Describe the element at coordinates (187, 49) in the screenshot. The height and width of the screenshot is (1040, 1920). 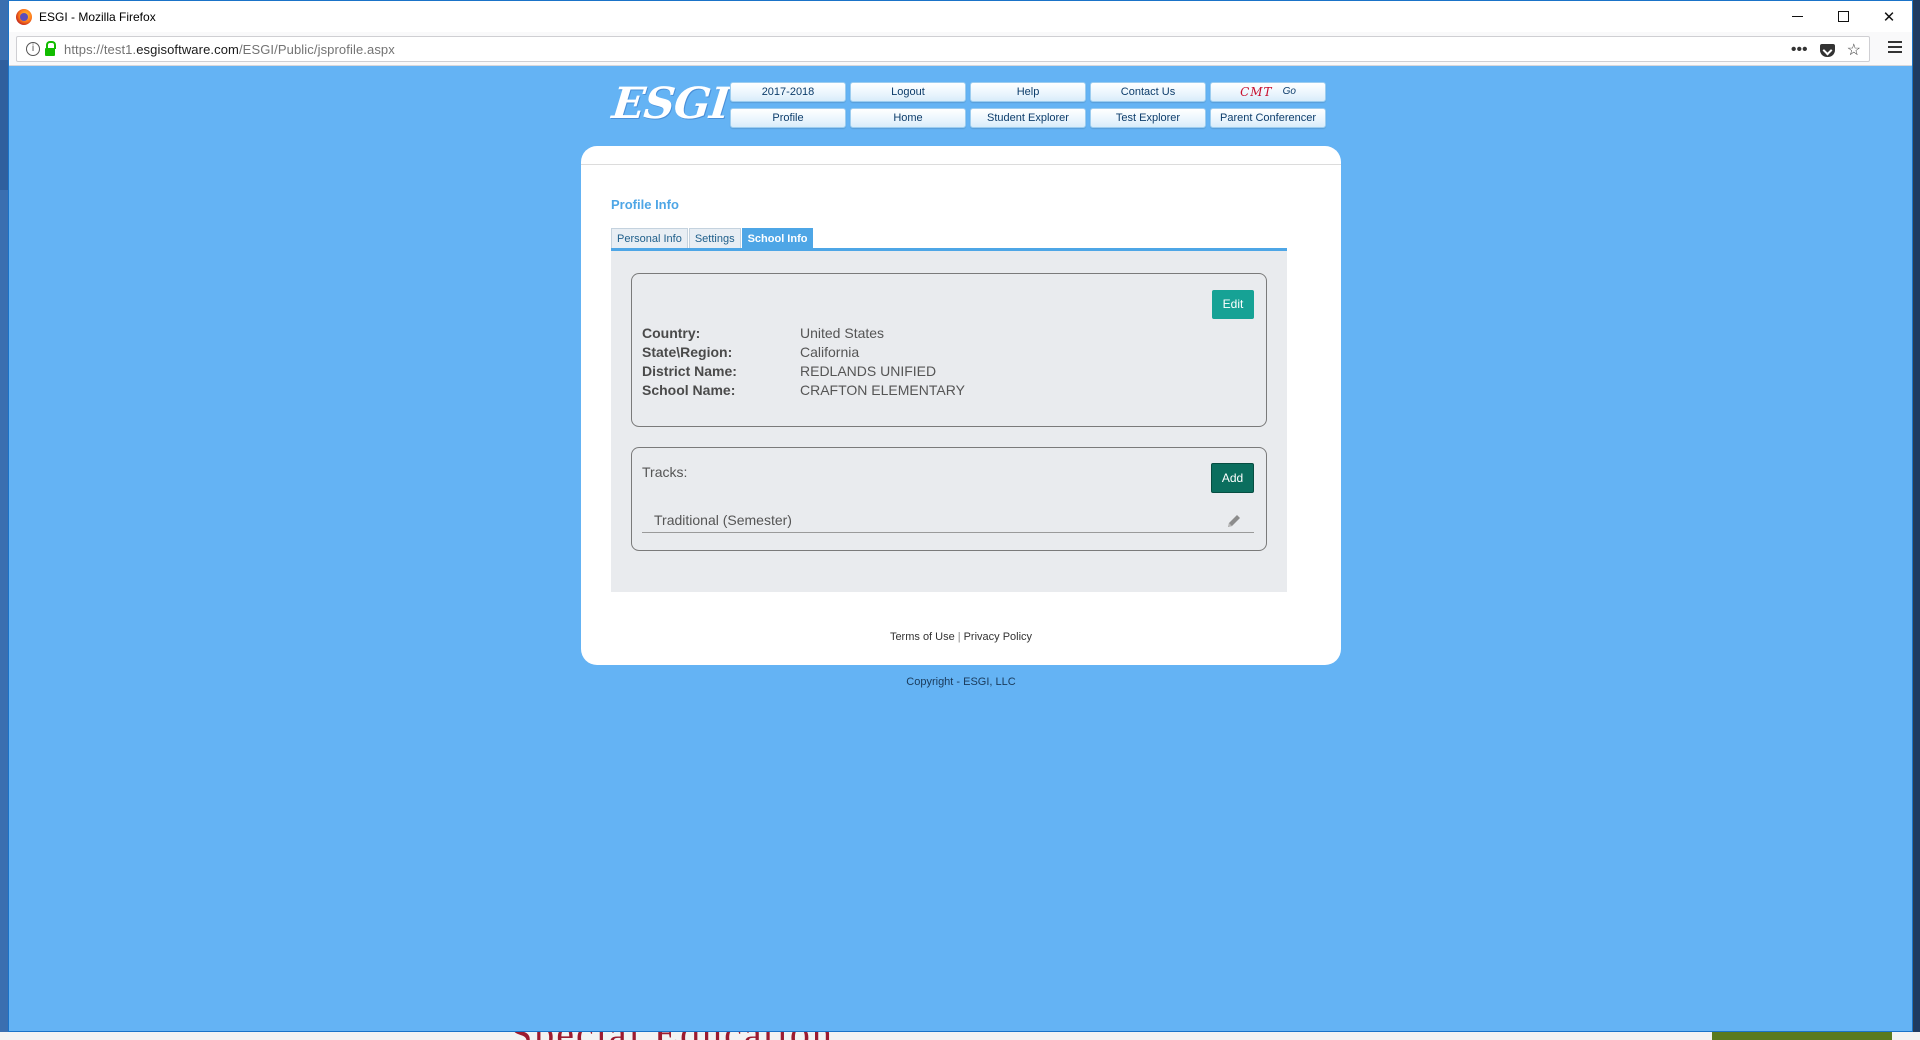
I see `url-host: esgisoftware.com` at that location.